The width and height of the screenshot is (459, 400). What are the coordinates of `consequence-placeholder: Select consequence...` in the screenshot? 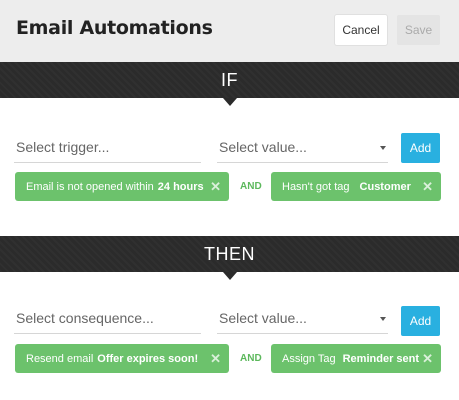 It's located at (85, 317).